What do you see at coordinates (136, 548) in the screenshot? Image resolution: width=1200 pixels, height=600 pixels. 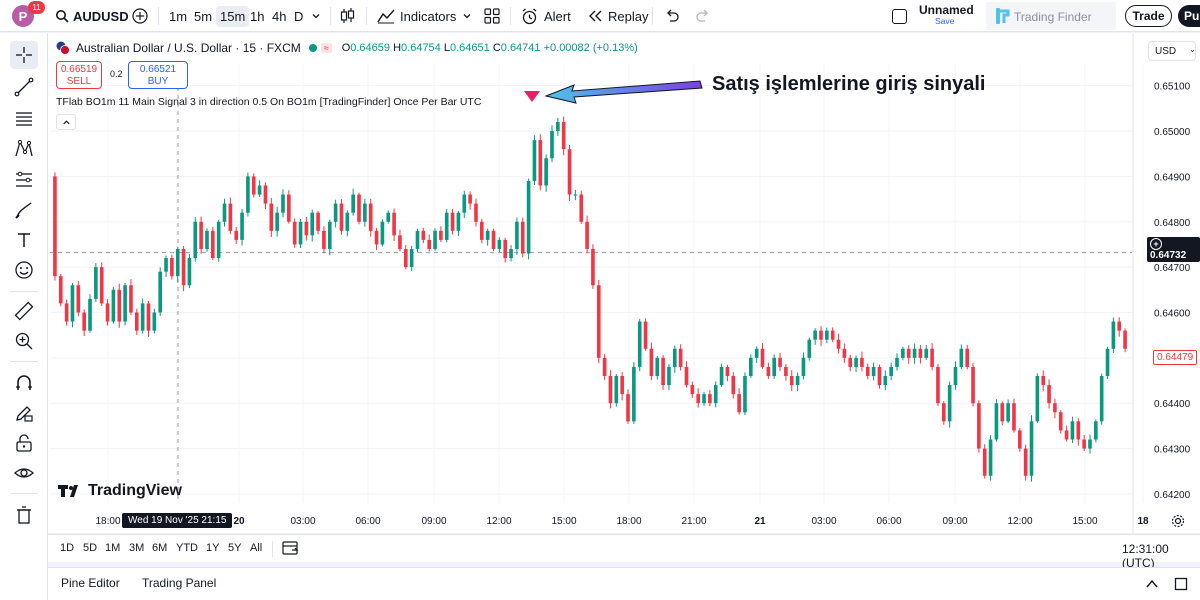 I see `range-3m: 3M` at bounding box center [136, 548].